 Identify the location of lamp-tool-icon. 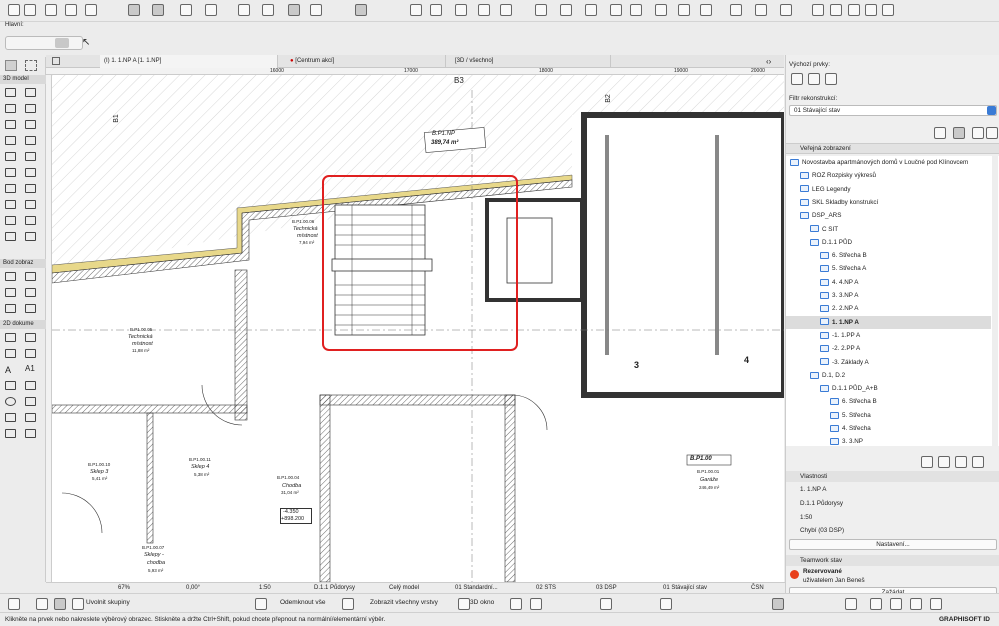
(30, 204).